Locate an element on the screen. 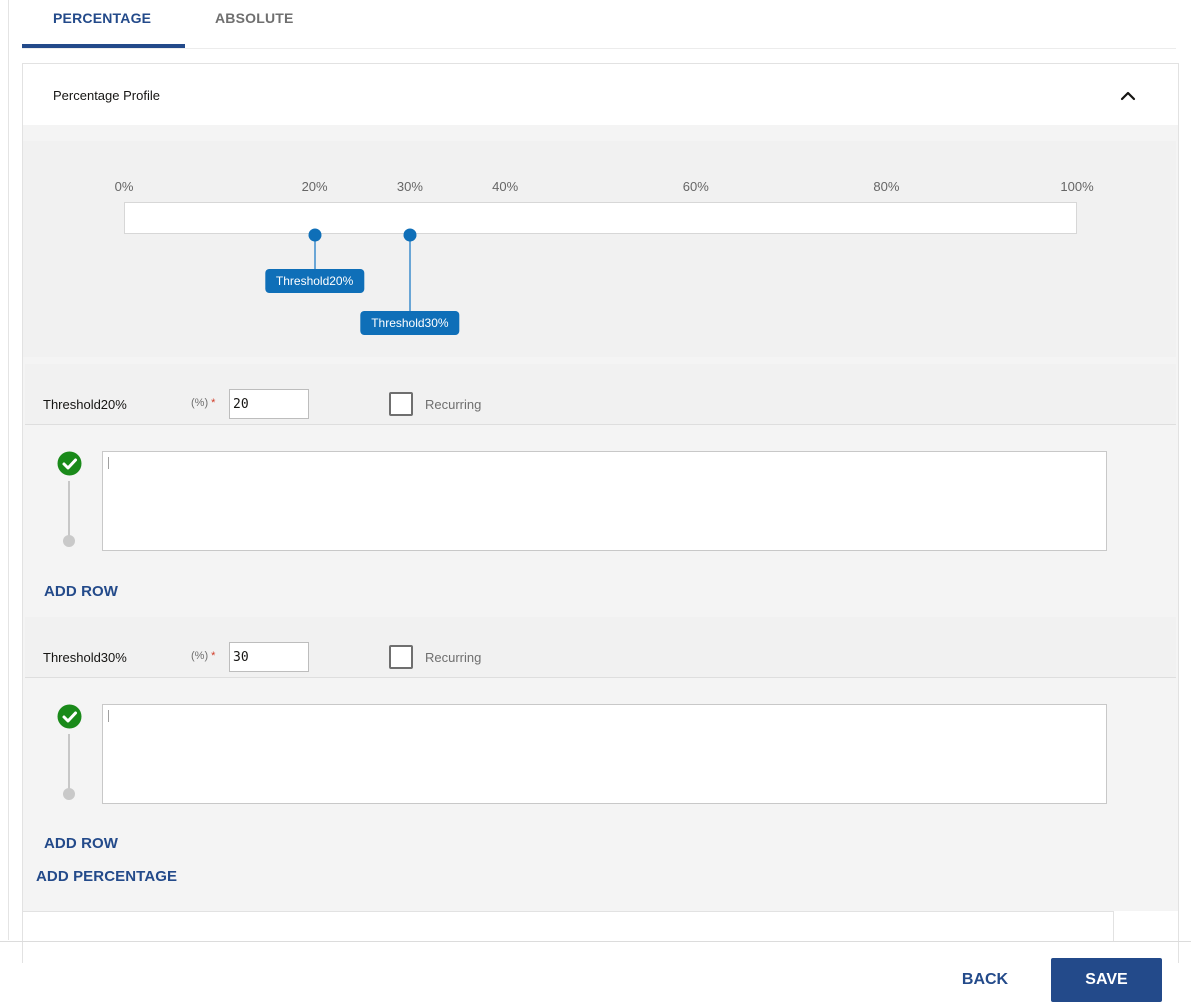 The height and width of the screenshot is (1006, 1191). marker-connector is located at coordinates (409, 273).